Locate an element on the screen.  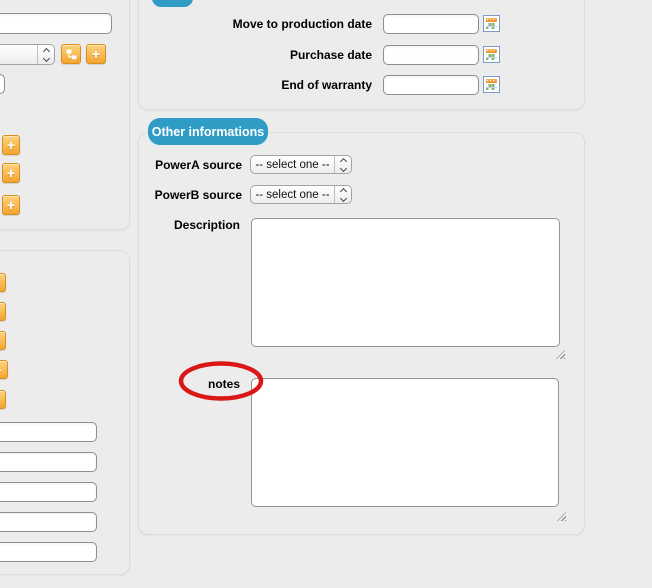
move-to-production-date-label: Move to production date is located at coordinates (302, 24).